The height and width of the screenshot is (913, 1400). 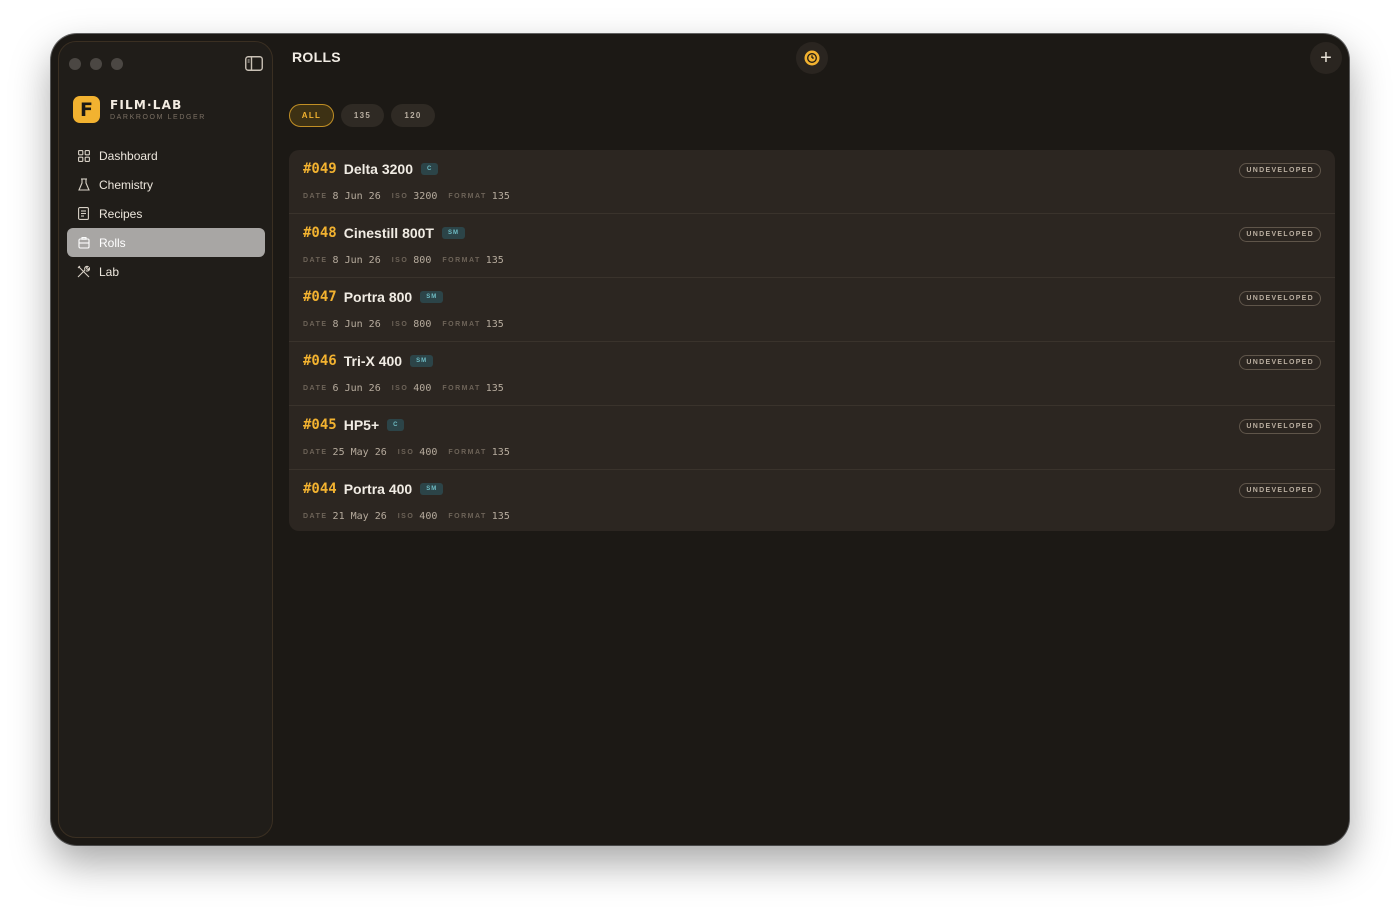 I want to click on minimize-window-button, so click(x=96, y=64).